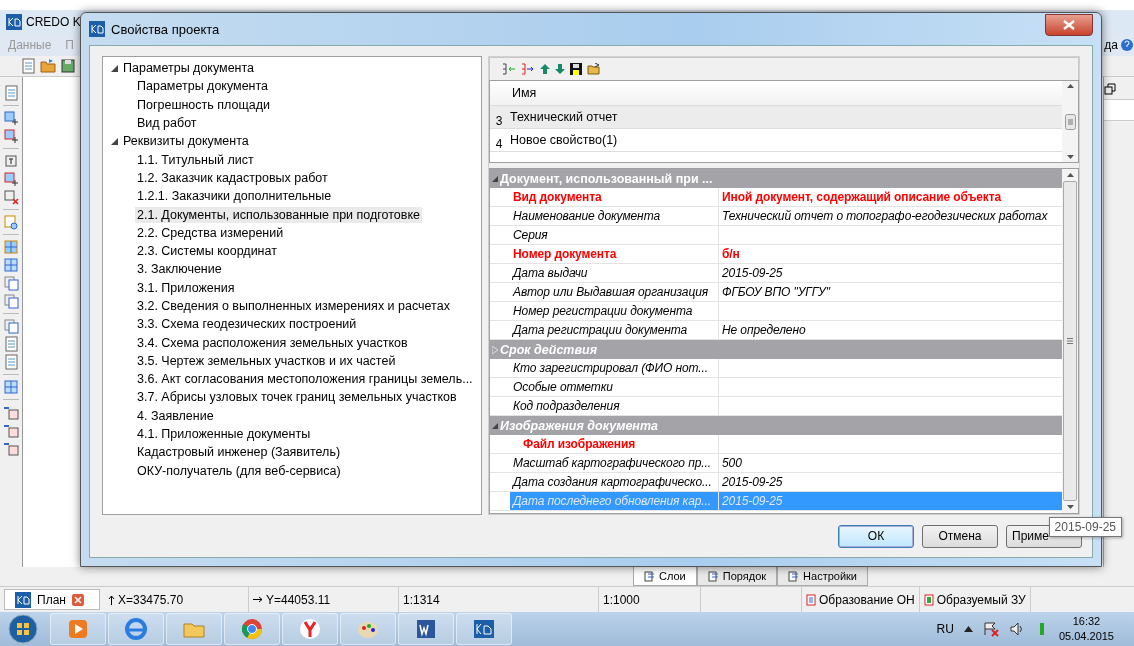 The width and height of the screenshot is (1134, 646). I want to click on menu-item: да, so click(1111, 45).